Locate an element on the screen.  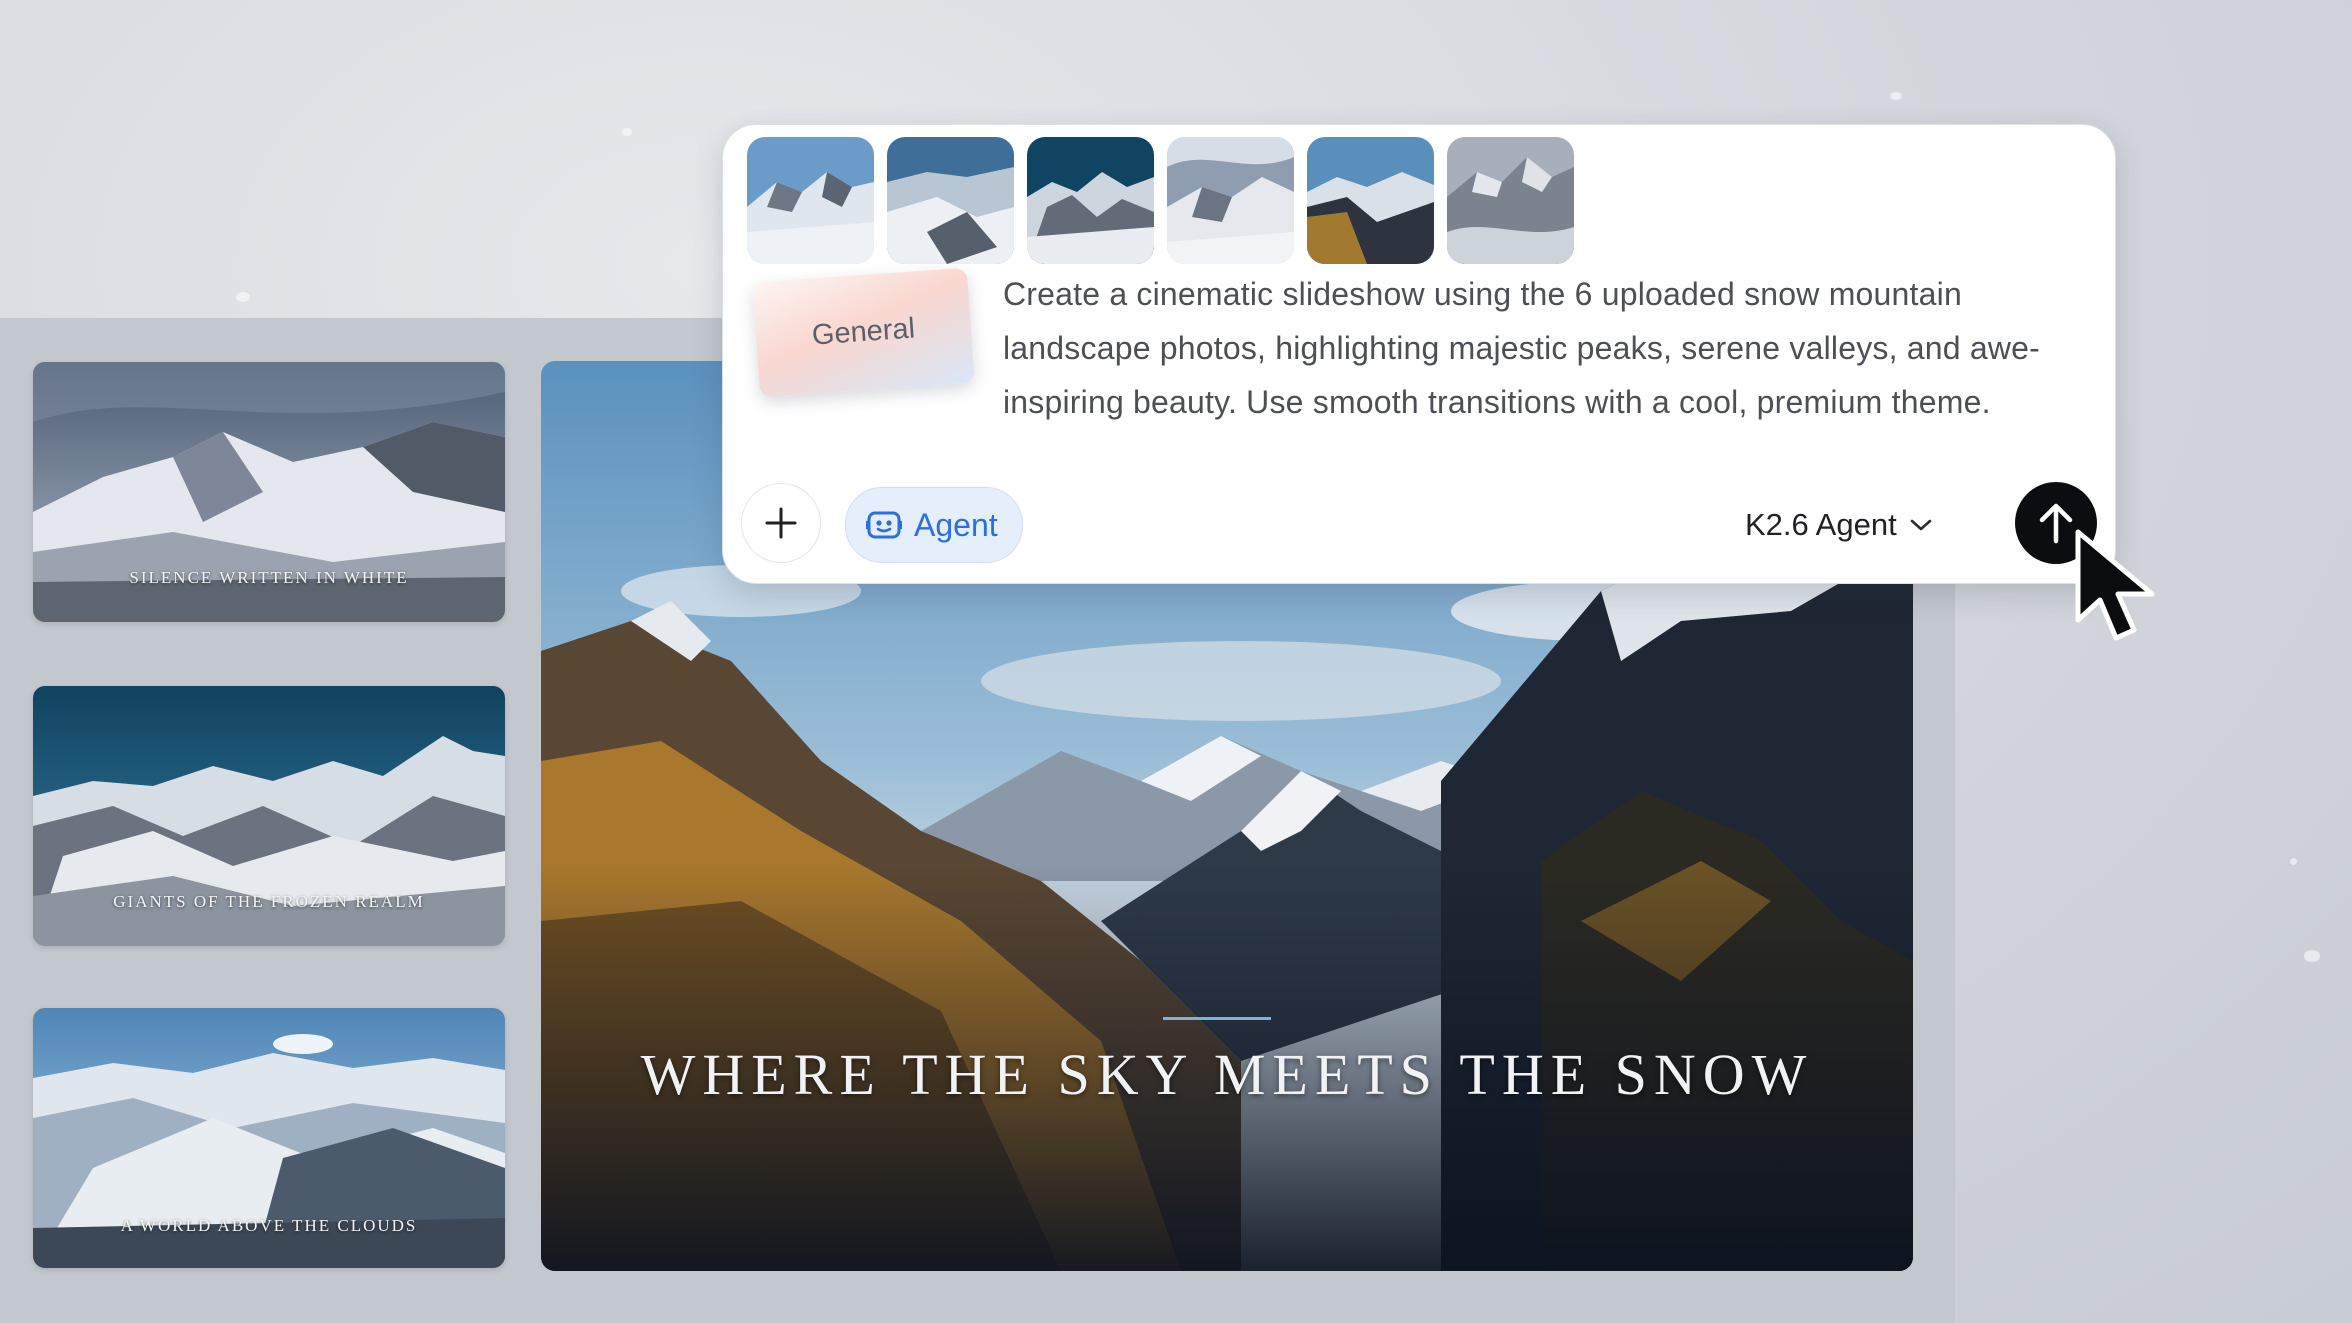
style-card-label: General is located at coordinates (863, 332).